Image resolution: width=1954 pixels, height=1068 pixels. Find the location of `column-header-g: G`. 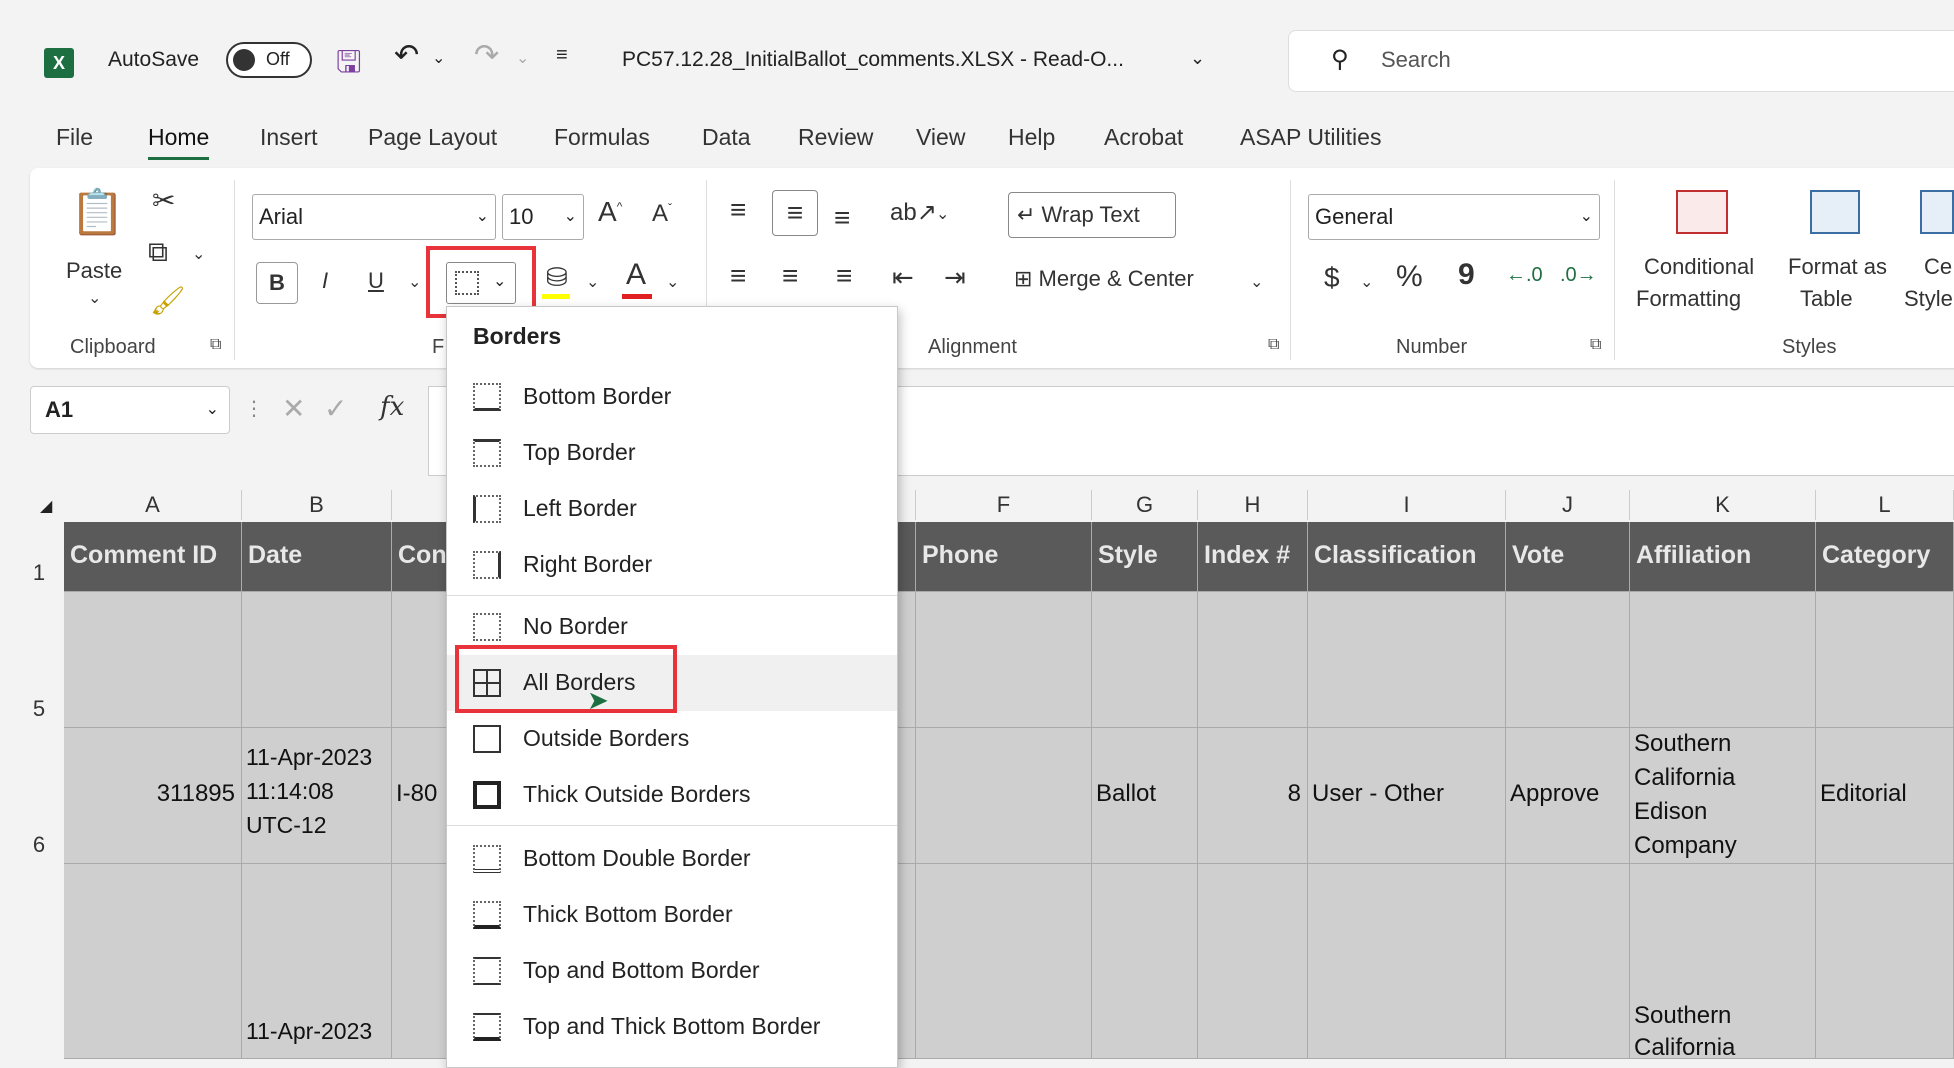

column-header-g: G is located at coordinates (1145, 505).